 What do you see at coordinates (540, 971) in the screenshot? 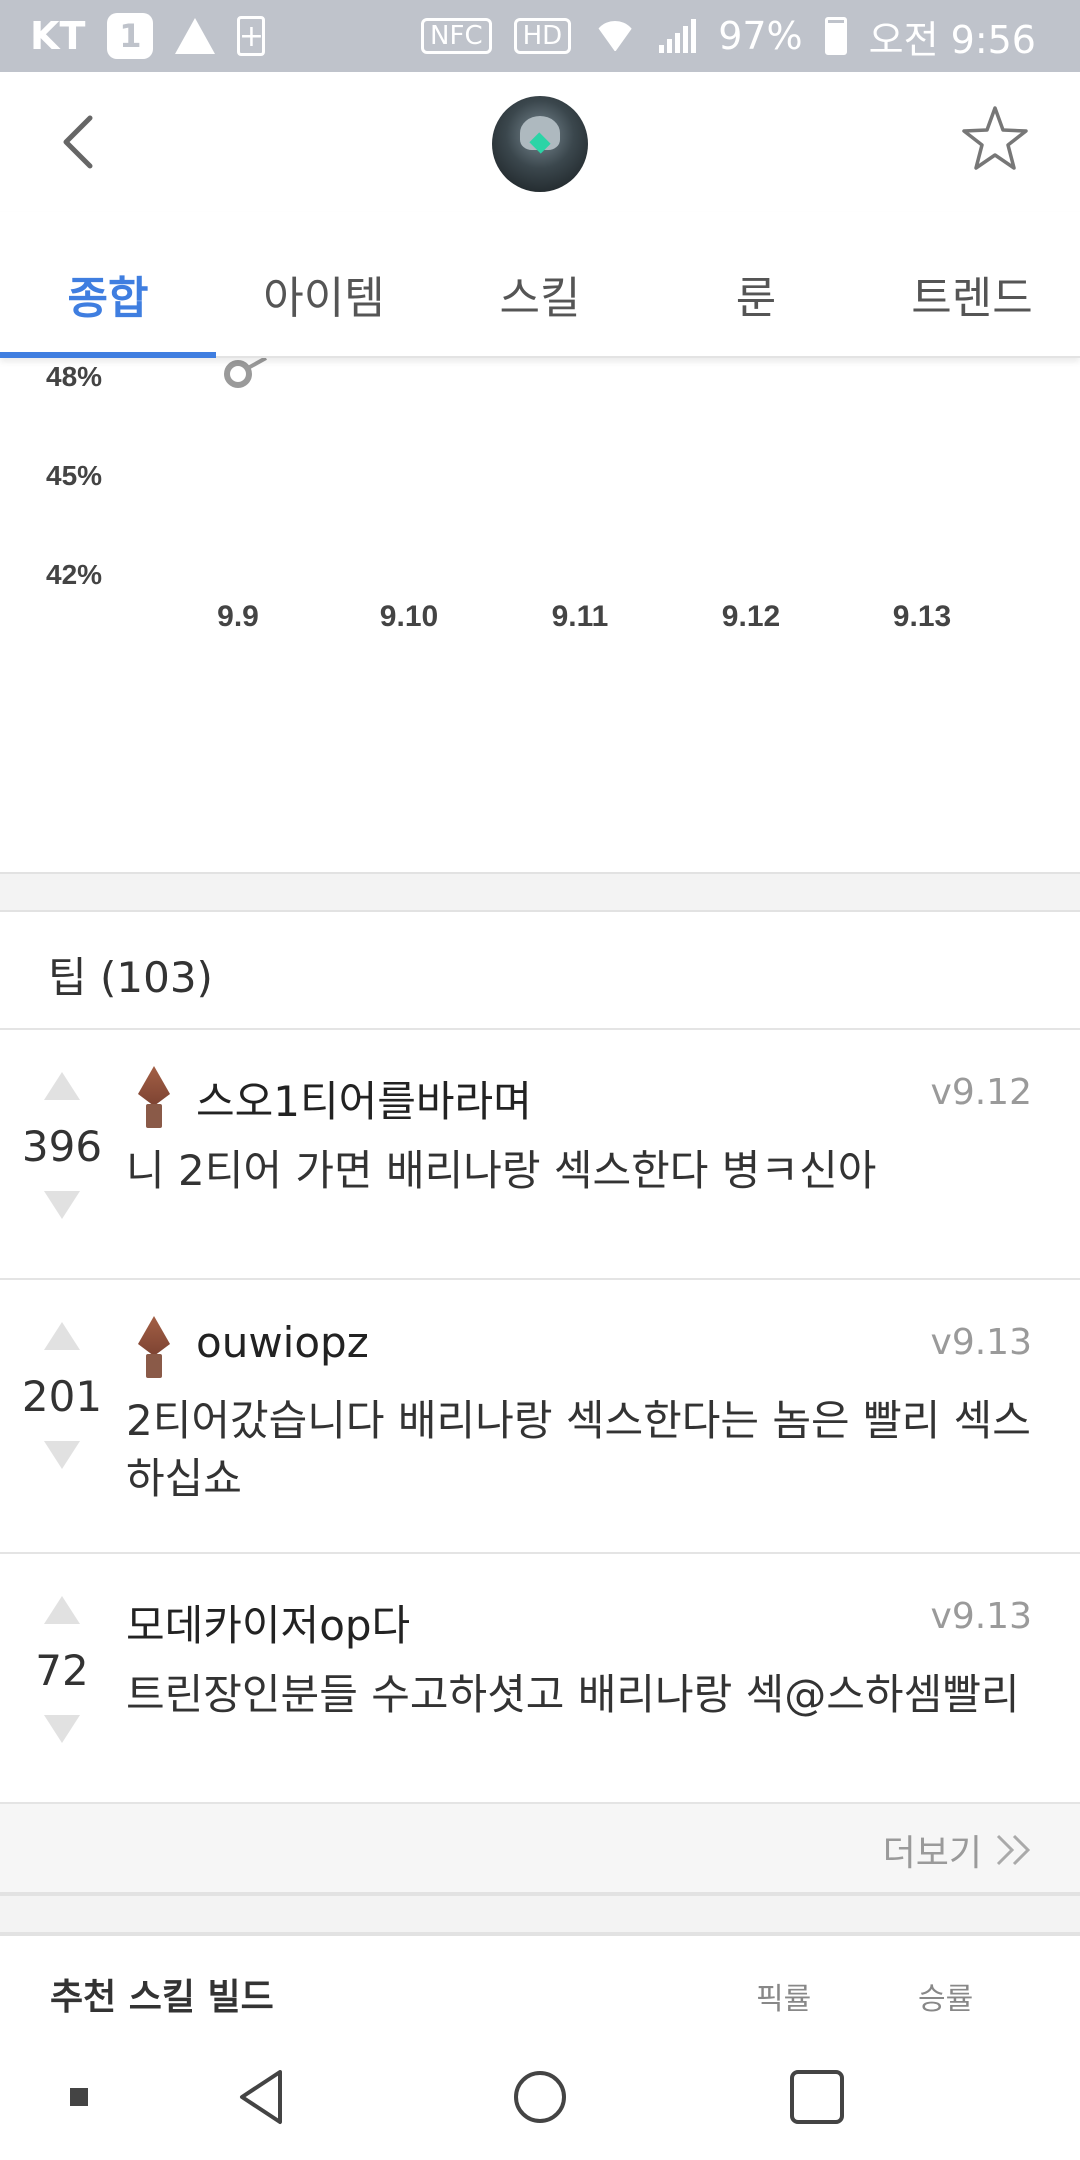
I see `tips-header: 팁 (103)` at bounding box center [540, 971].